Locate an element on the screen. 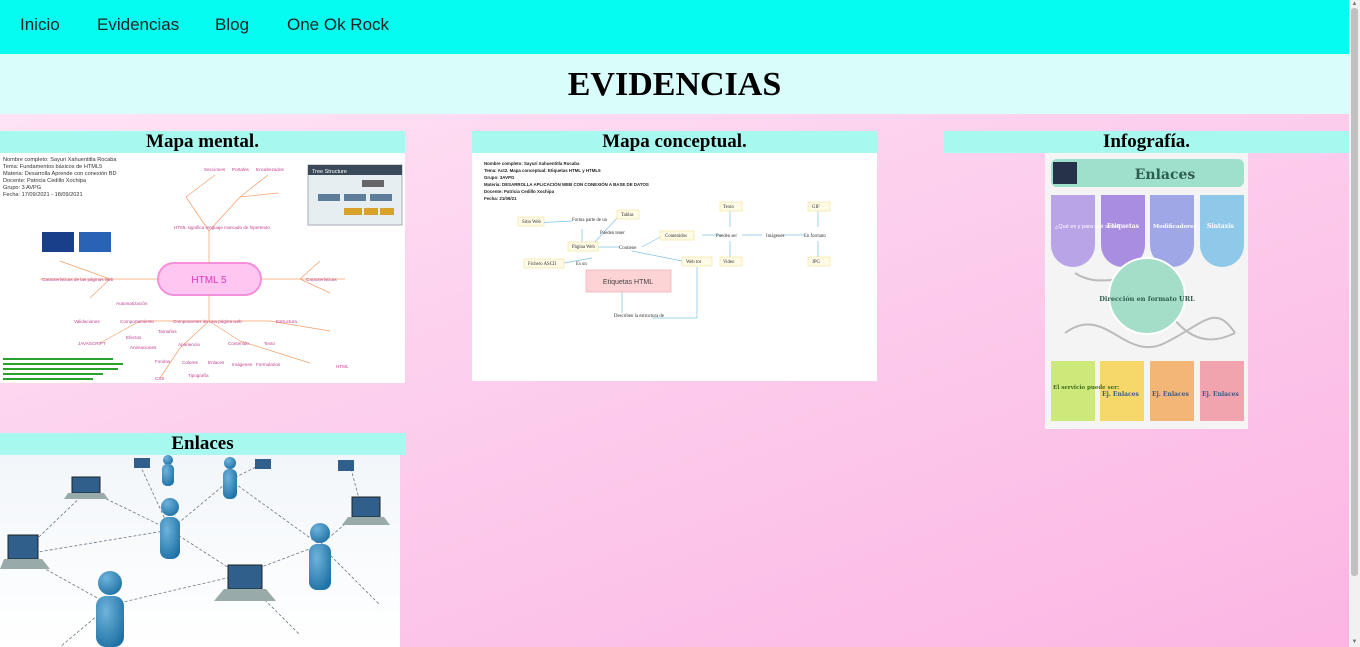 This screenshot has height=647, width=1360. page-title: EVIDENCIAS is located at coordinates (674, 84).